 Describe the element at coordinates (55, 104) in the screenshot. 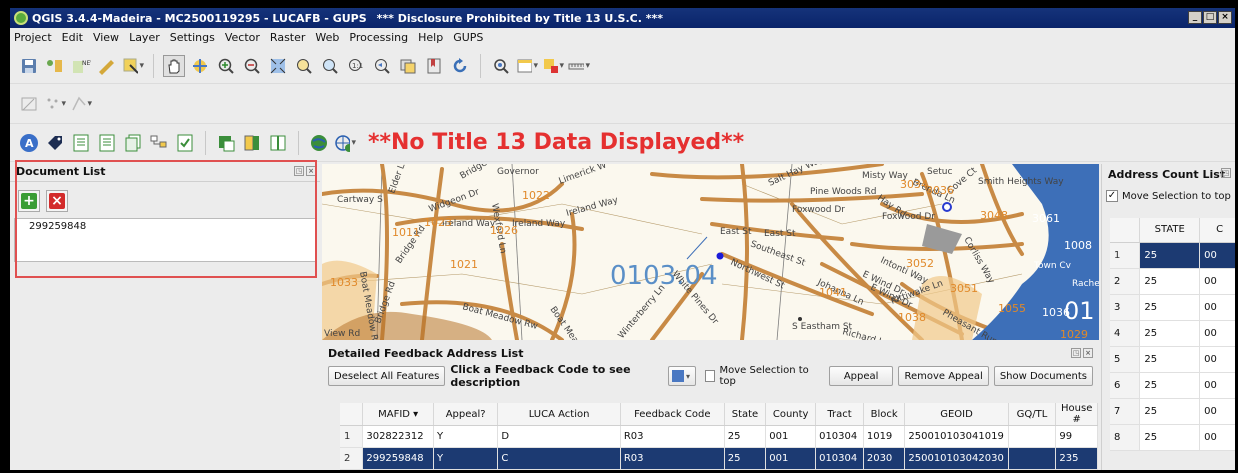

I see `add-point-icon` at that location.